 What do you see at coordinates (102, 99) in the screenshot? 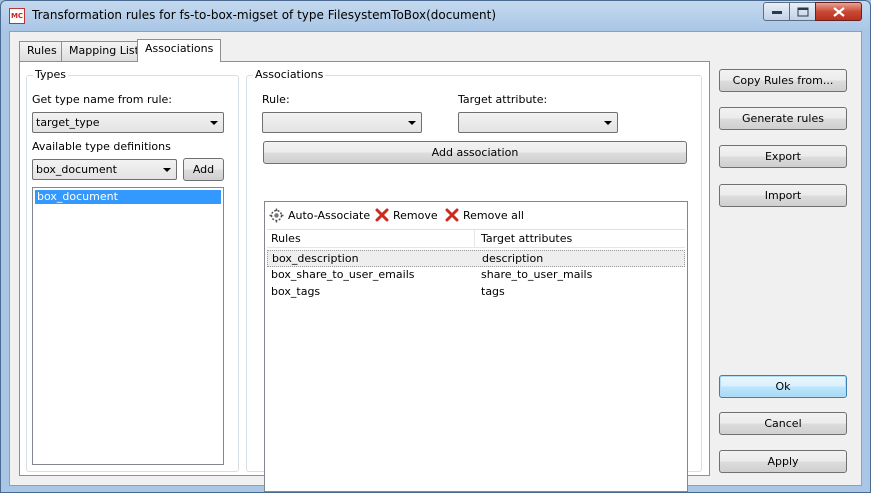
I see `get-type-label: Get type name from rule:` at bounding box center [102, 99].